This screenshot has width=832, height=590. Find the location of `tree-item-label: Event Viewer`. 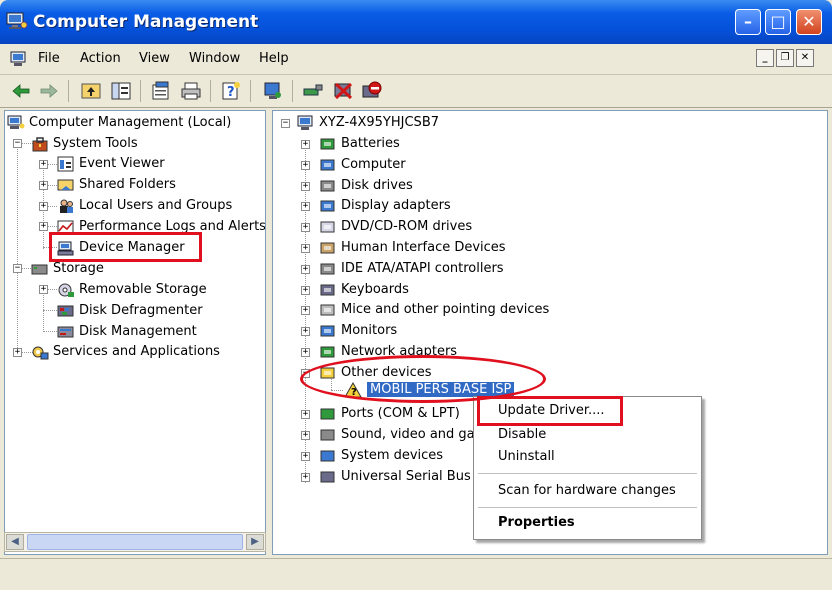

tree-item-label: Event Viewer is located at coordinates (122, 163).